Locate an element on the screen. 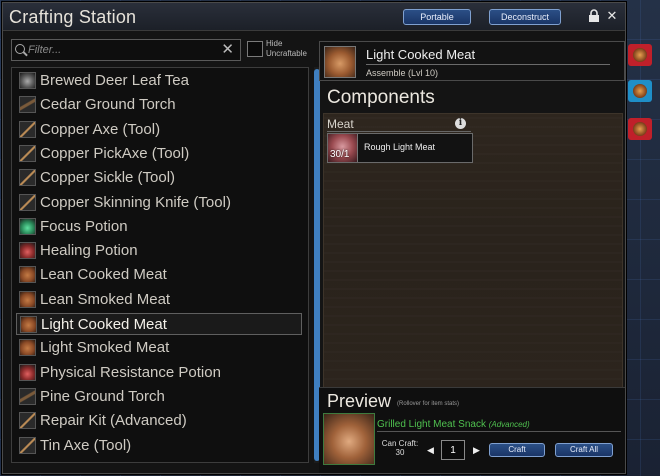  component-count: 30/1 is located at coordinates (340, 154).